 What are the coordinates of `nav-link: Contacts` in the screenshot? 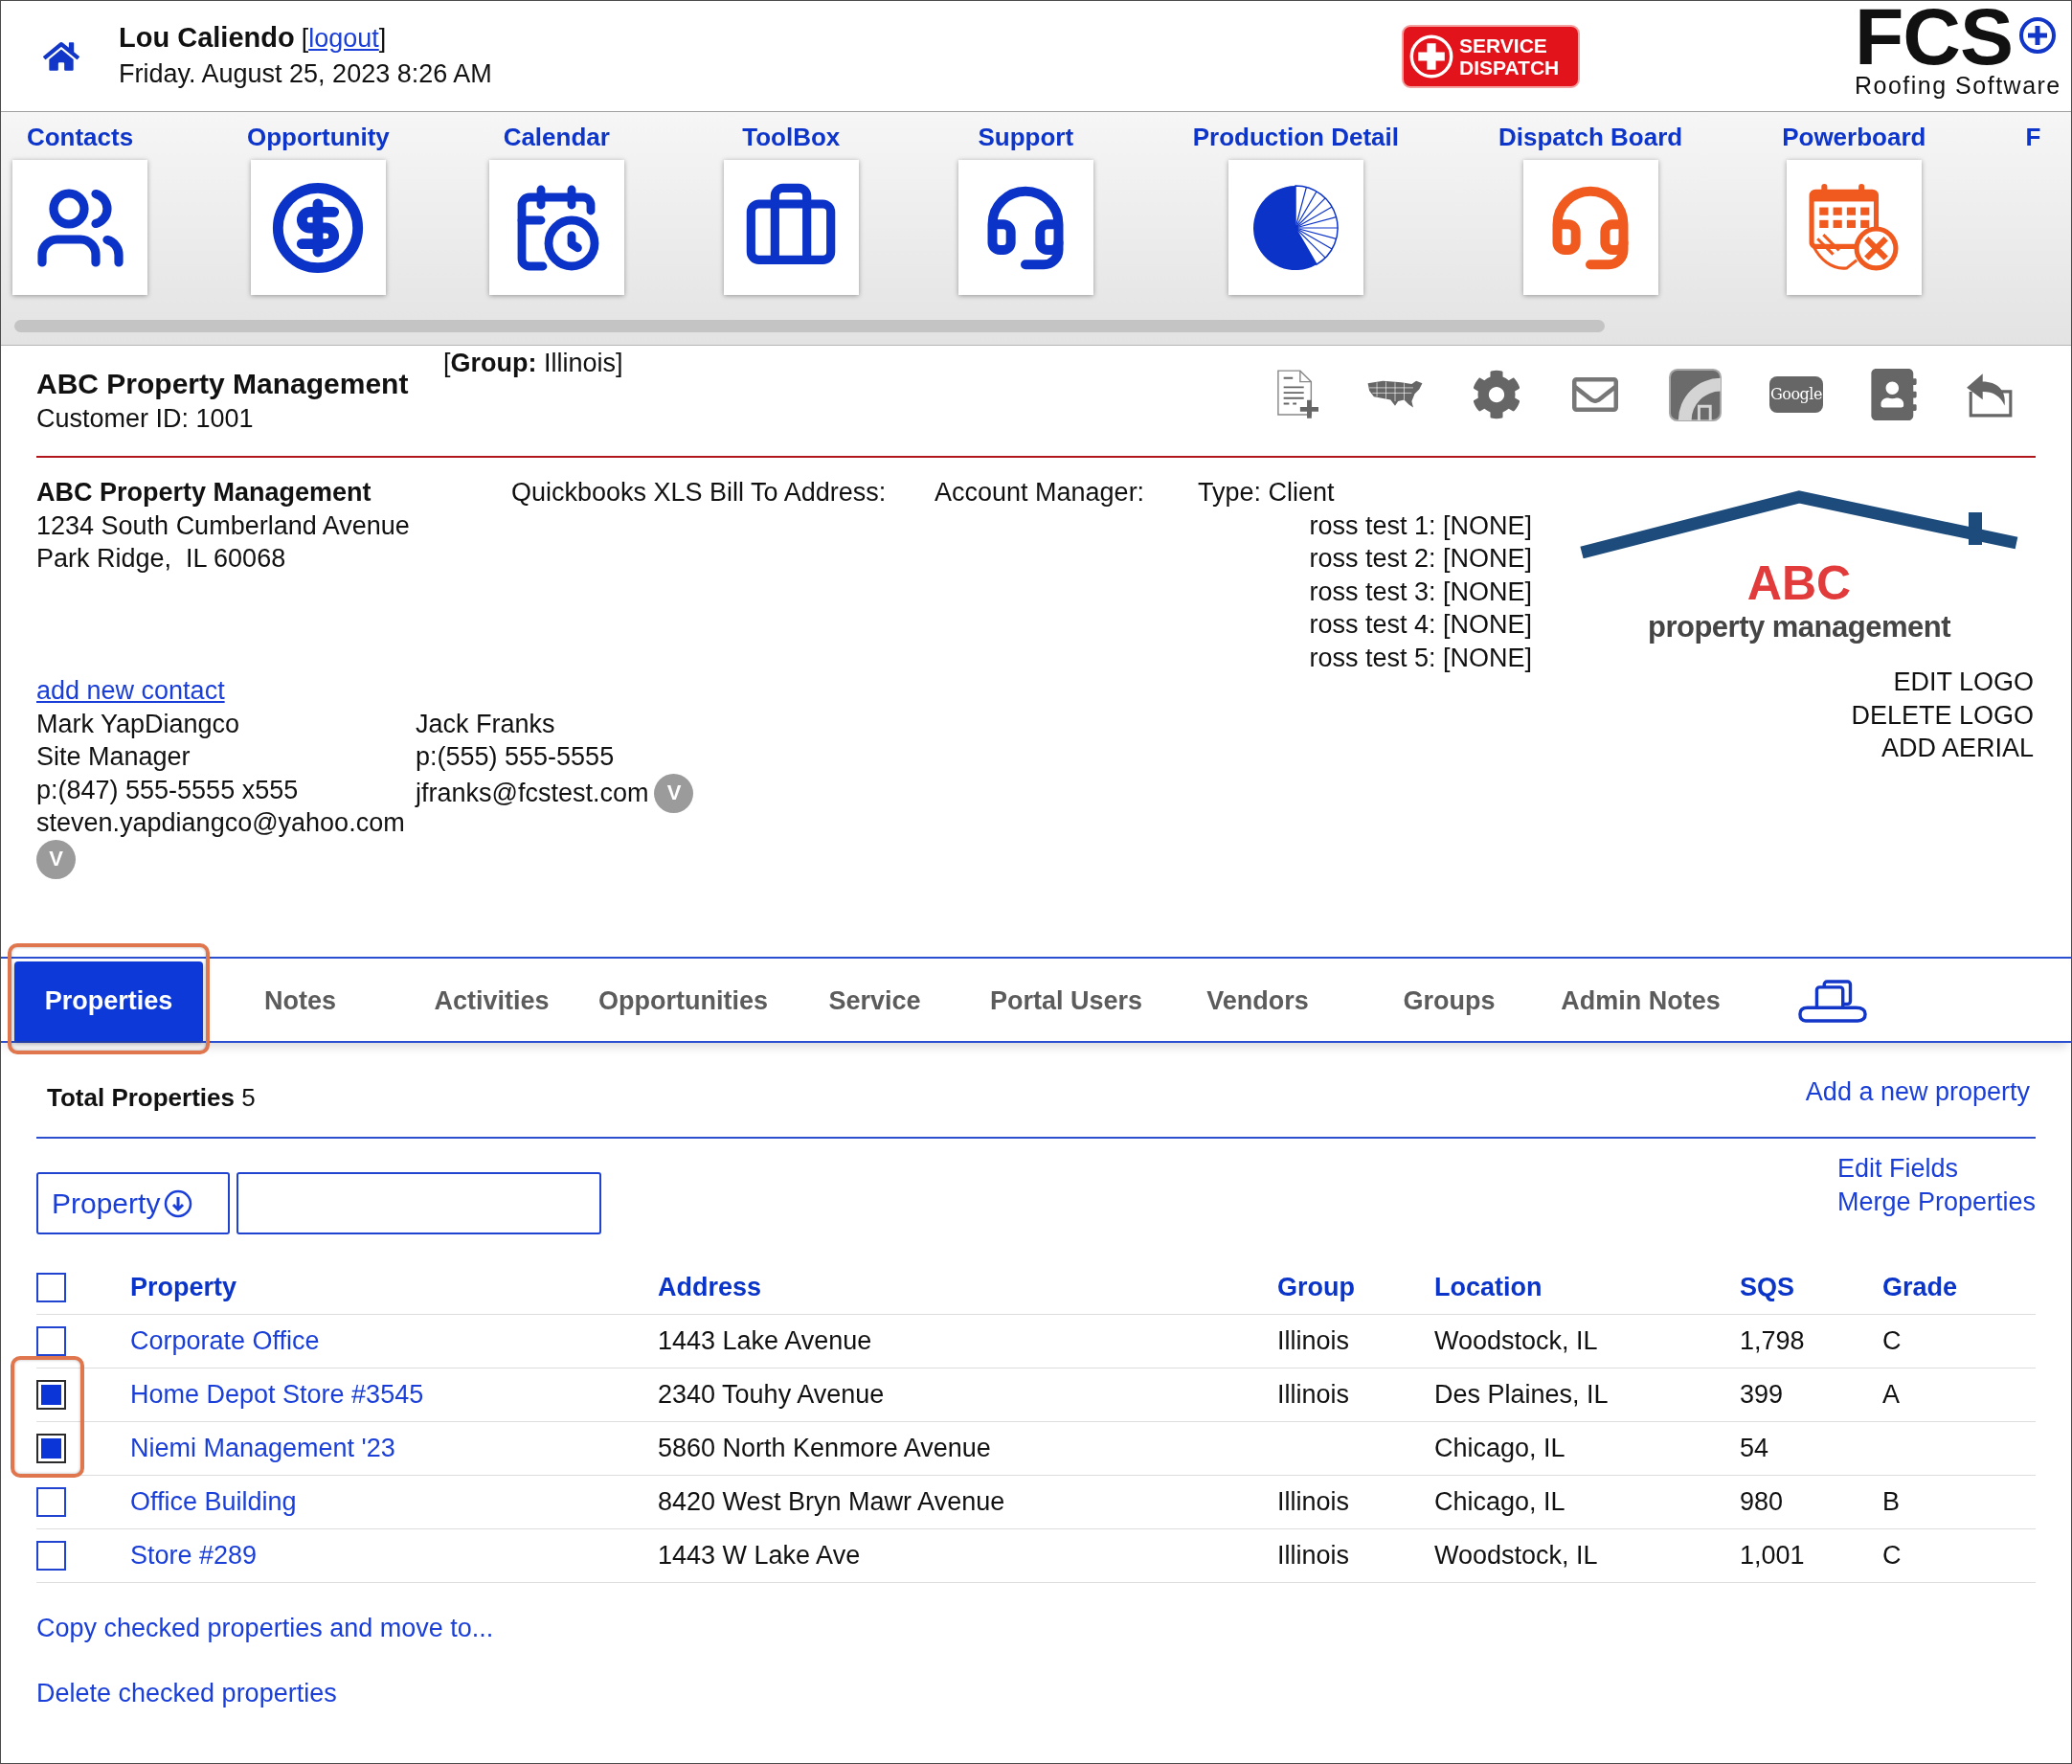 It's located at (80, 137).